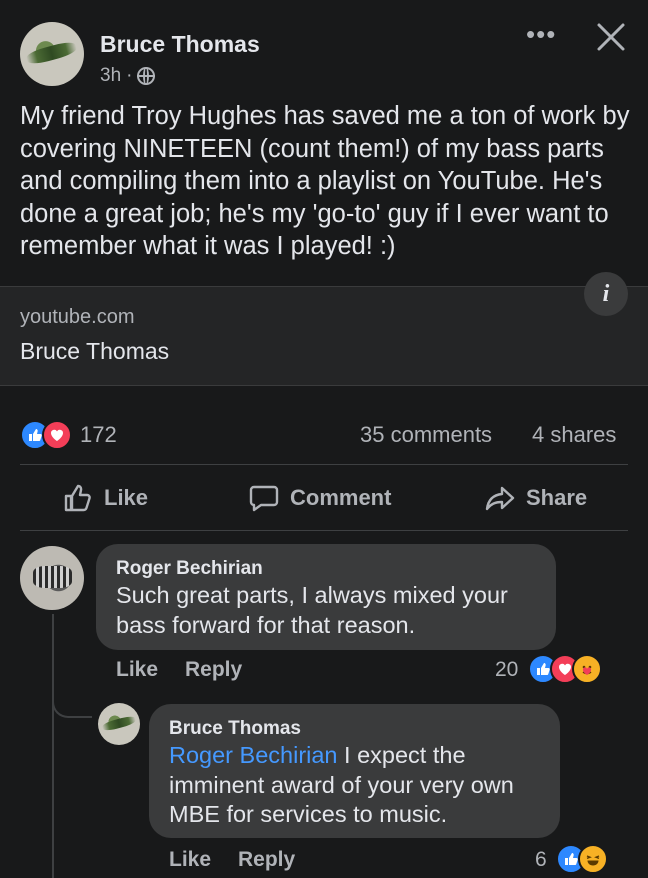 The height and width of the screenshot is (878, 648). What do you see at coordinates (72, 699) in the screenshot?
I see `thread-branch` at bounding box center [72, 699].